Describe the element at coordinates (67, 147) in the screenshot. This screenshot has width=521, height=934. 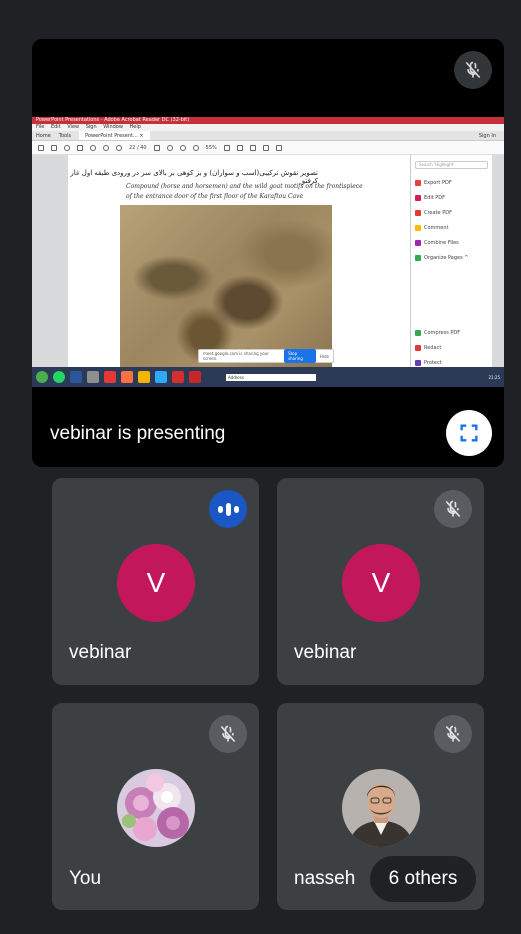
I see `upload-icon` at that location.